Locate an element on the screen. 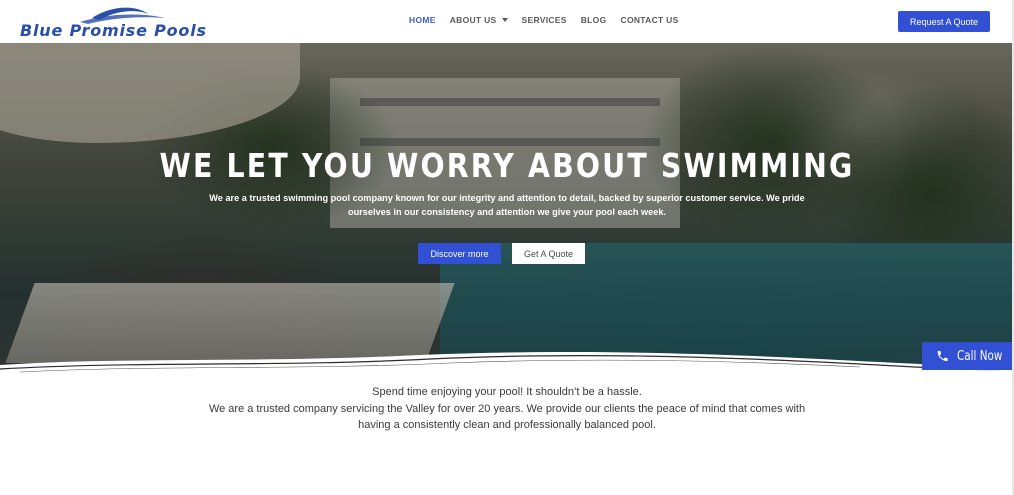 Image resolution: width=1014 pixels, height=495 pixels. call-now-button: Call Now is located at coordinates (968, 356).